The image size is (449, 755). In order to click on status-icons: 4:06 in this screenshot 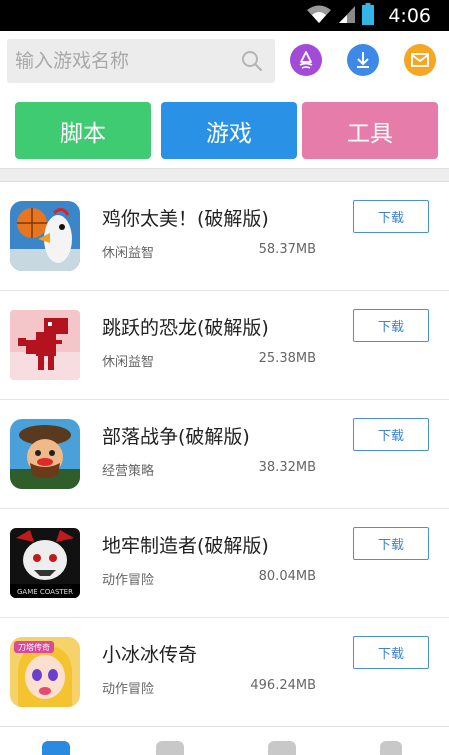, I will do `click(372, 15)`.